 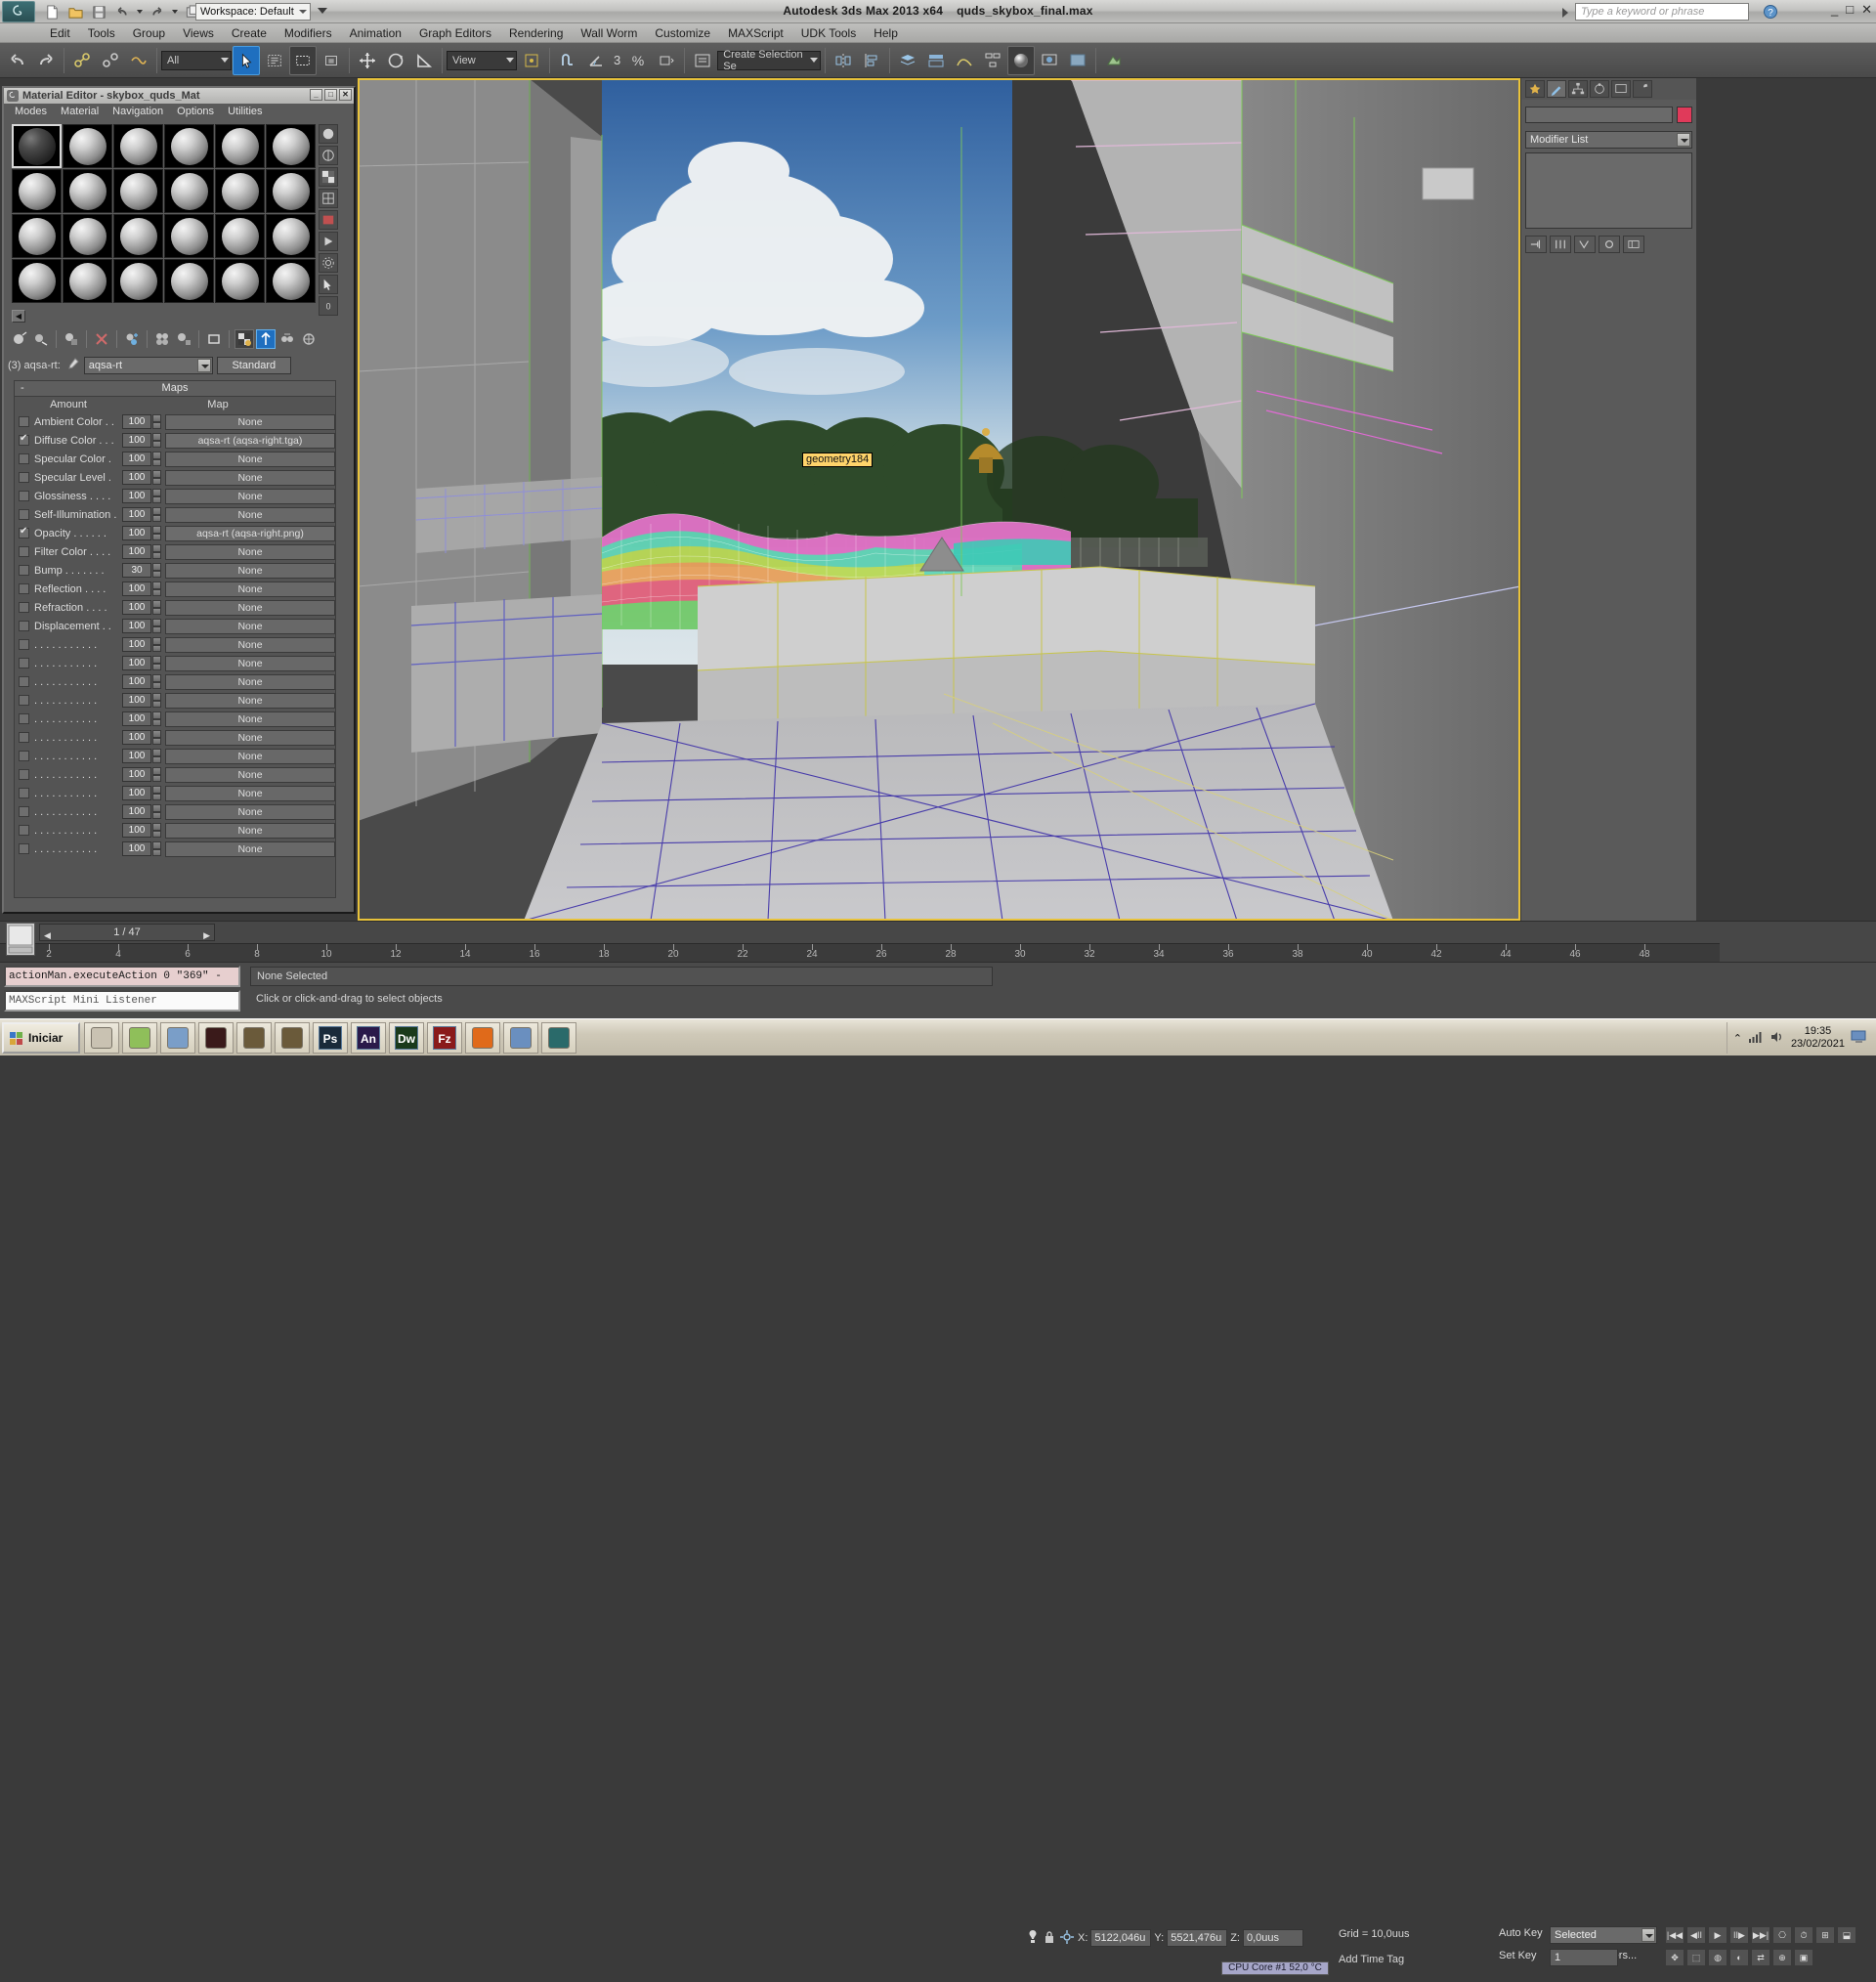 What do you see at coordinates (843, 61) in the screenshot?
I see `mirror-icon` at bounding box center [843, 61].